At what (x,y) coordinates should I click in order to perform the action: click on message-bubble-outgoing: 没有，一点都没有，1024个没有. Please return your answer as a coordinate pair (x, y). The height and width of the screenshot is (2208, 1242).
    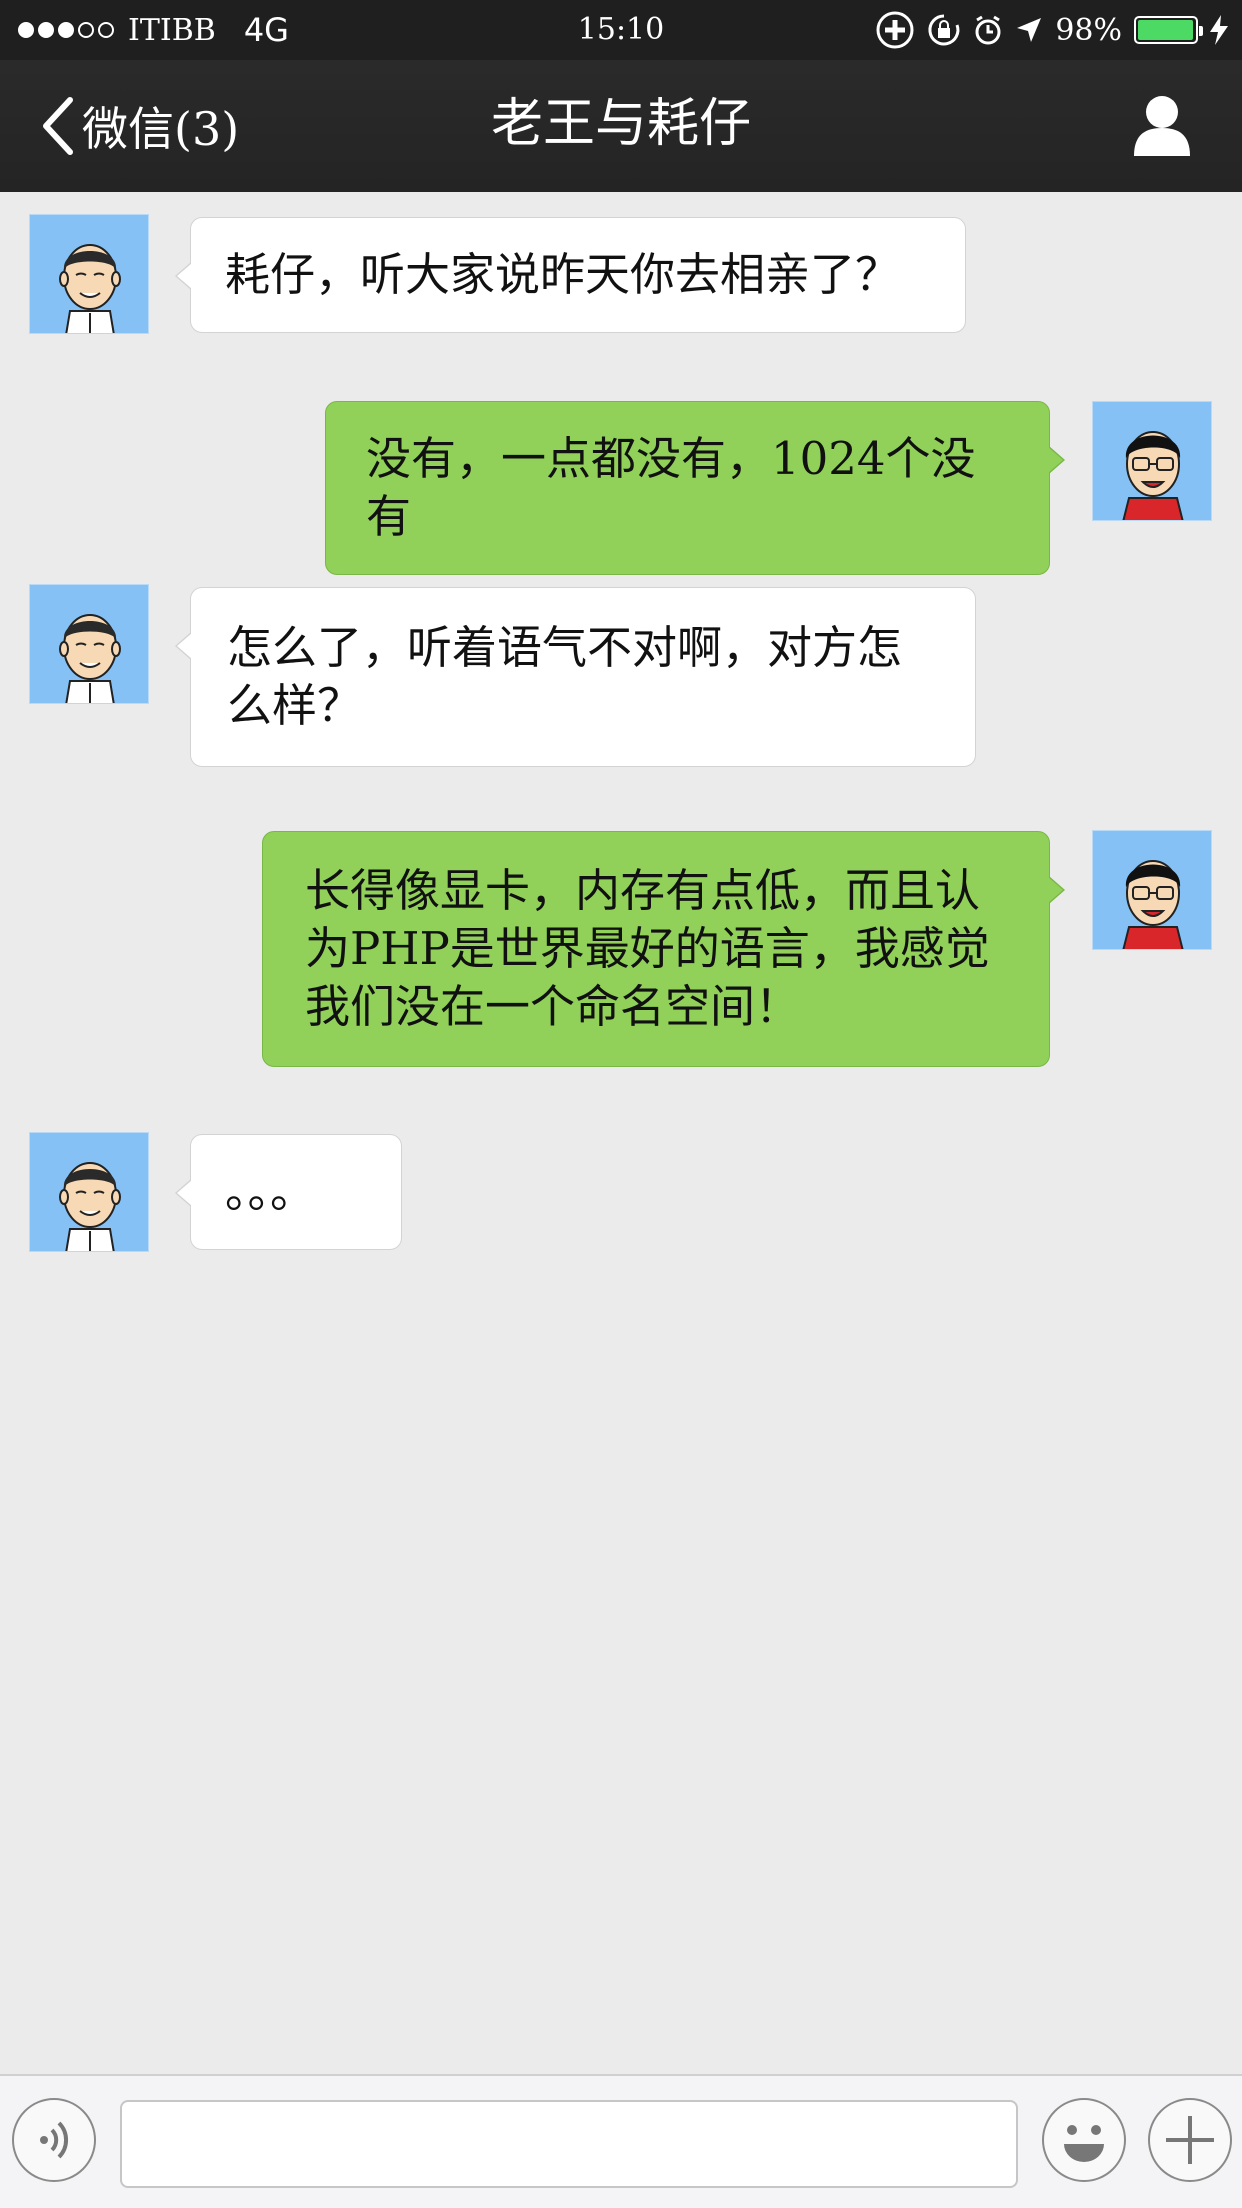
    Looking at the image, I should click on (695, 488).